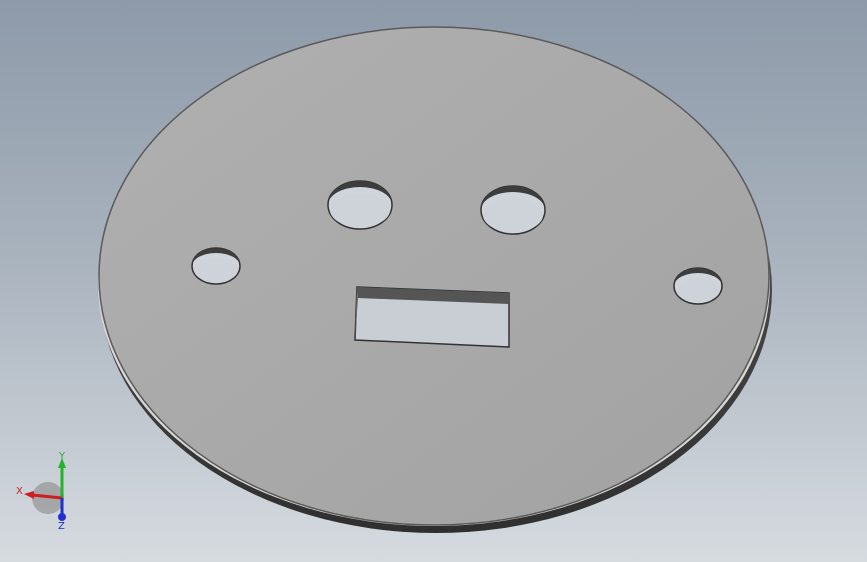  I want to click on rectangular-slot, so click(432, 317).